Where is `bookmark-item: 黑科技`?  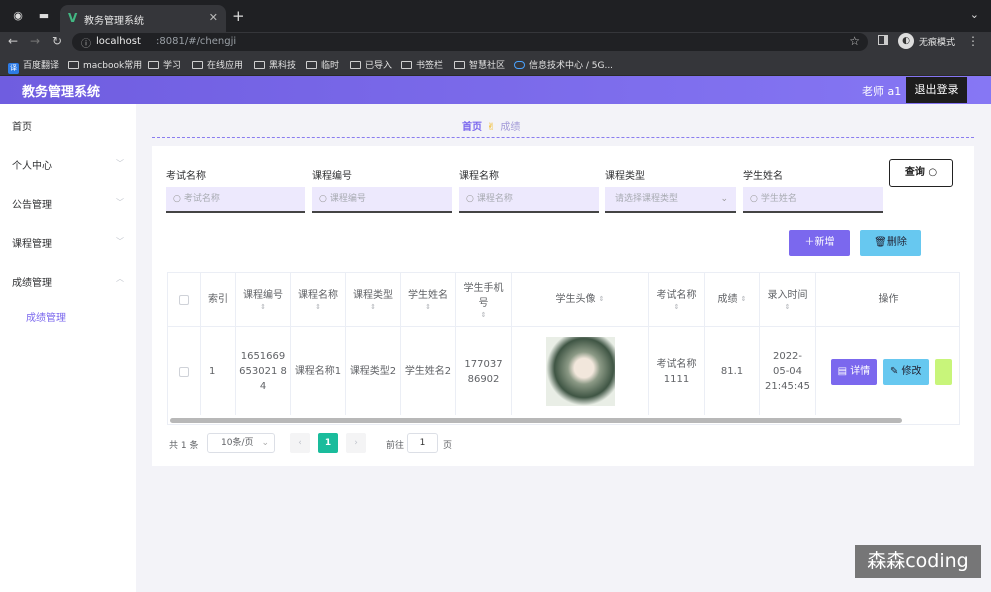
bookmark-item: 黑科技 is located at coordinates (275, 64).